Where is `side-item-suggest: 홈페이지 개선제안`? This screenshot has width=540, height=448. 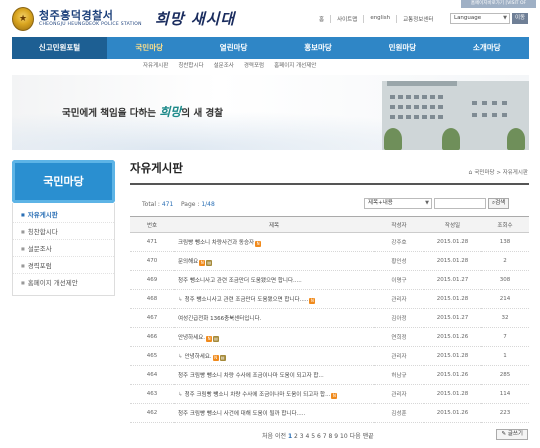 side-item-suggest: 홈페이지 개선제안 is located at coordinates (63, 282).